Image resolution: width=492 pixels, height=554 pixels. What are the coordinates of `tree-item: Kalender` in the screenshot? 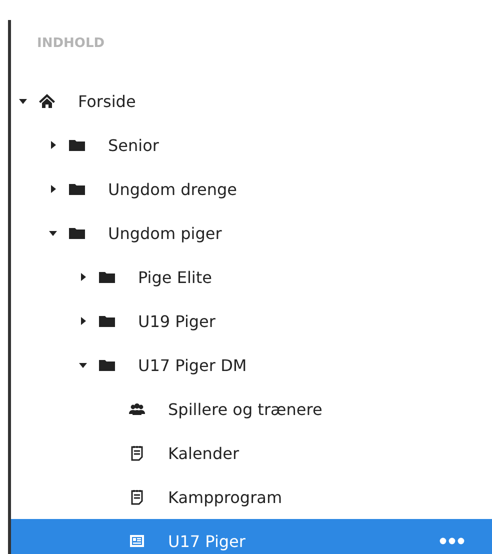 It's located at (251, 453).